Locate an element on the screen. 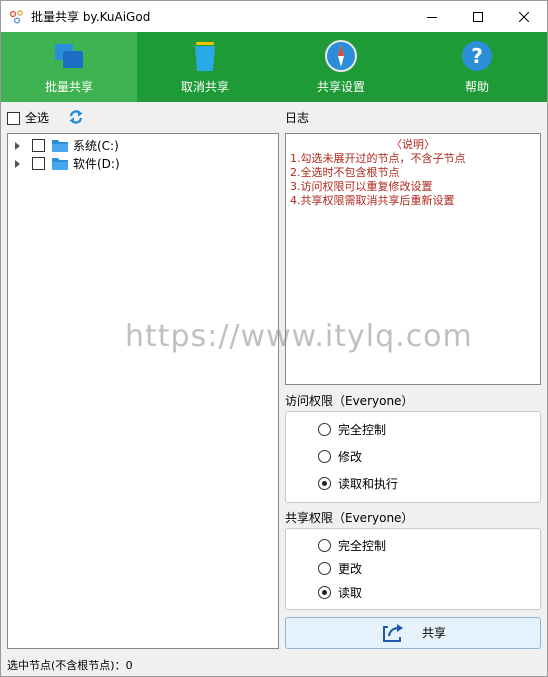 The image size is (548, 677). share-button: 共享 is located at coordinates (413, 633).